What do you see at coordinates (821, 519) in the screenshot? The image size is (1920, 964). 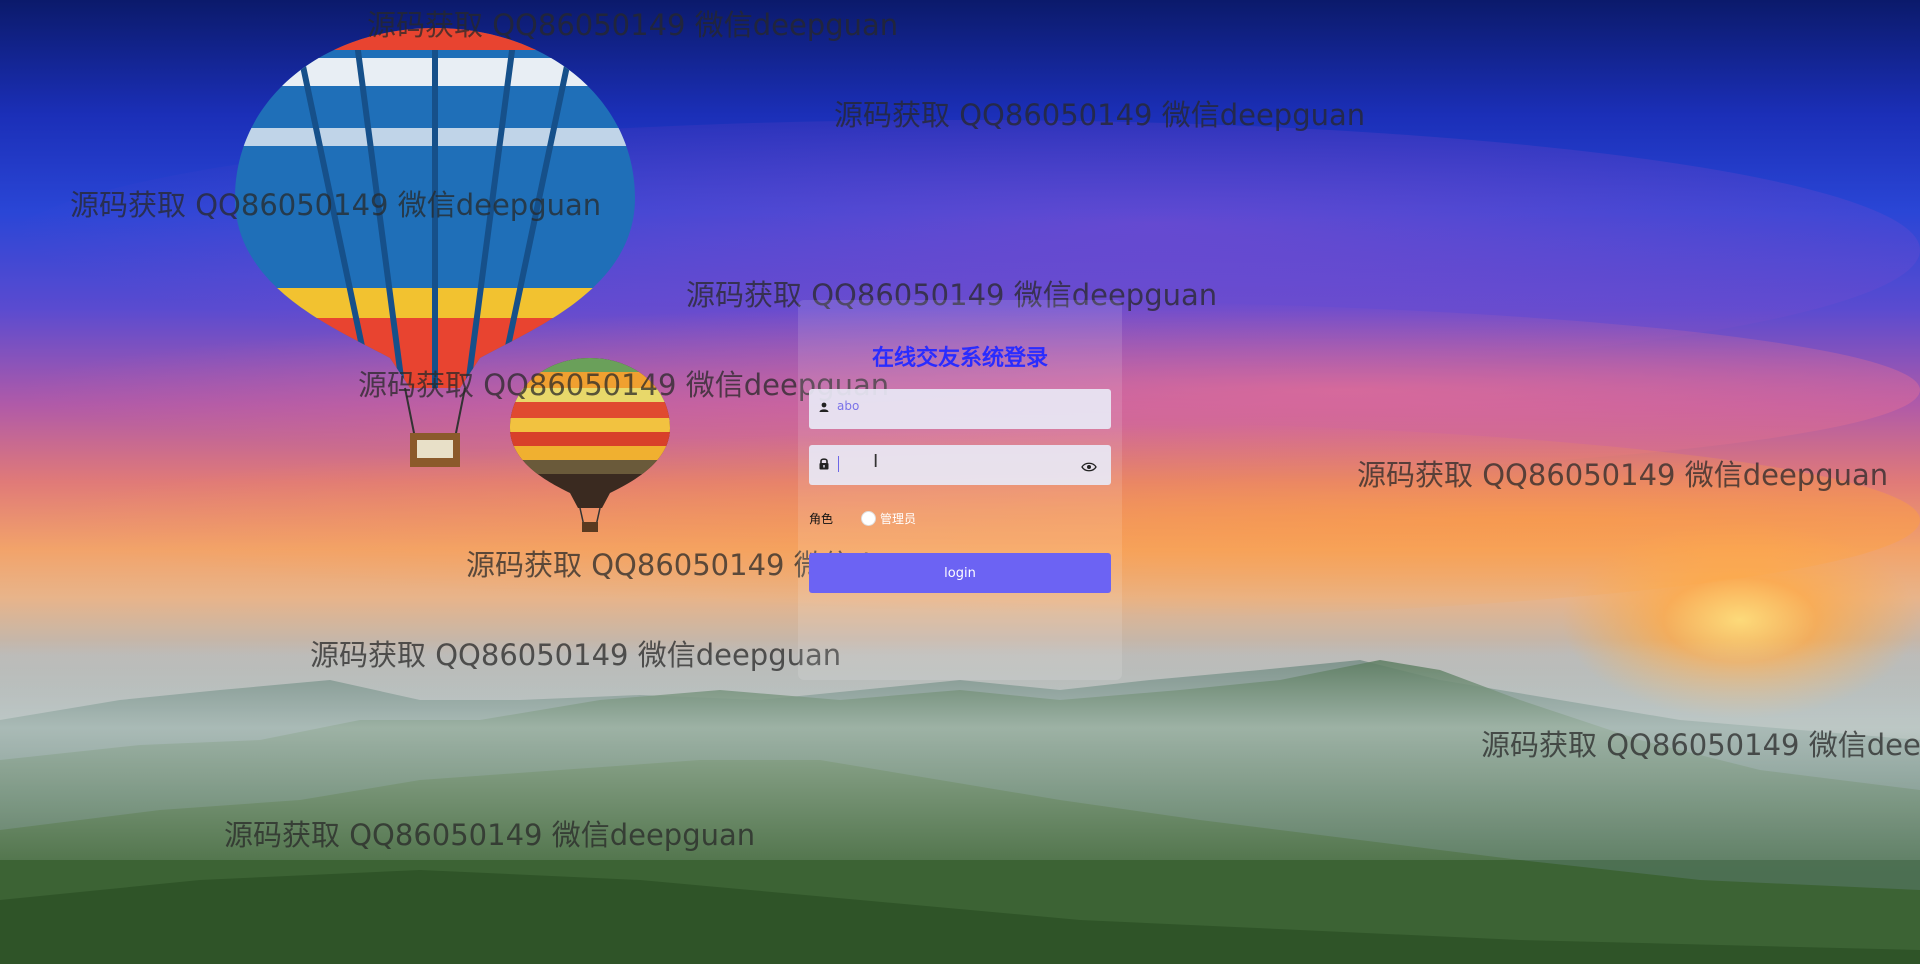 I see `role-label: 角色` at bounding box center [821, 519].